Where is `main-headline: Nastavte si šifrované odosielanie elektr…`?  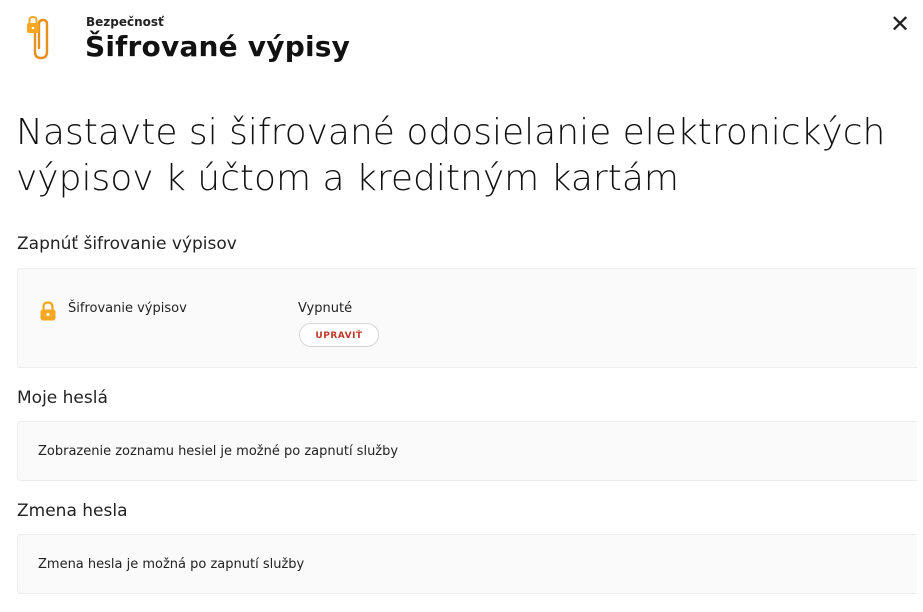
main-headline: Nastavte si šifrované odosielanie elektr… is located at coordinates (451, 155).